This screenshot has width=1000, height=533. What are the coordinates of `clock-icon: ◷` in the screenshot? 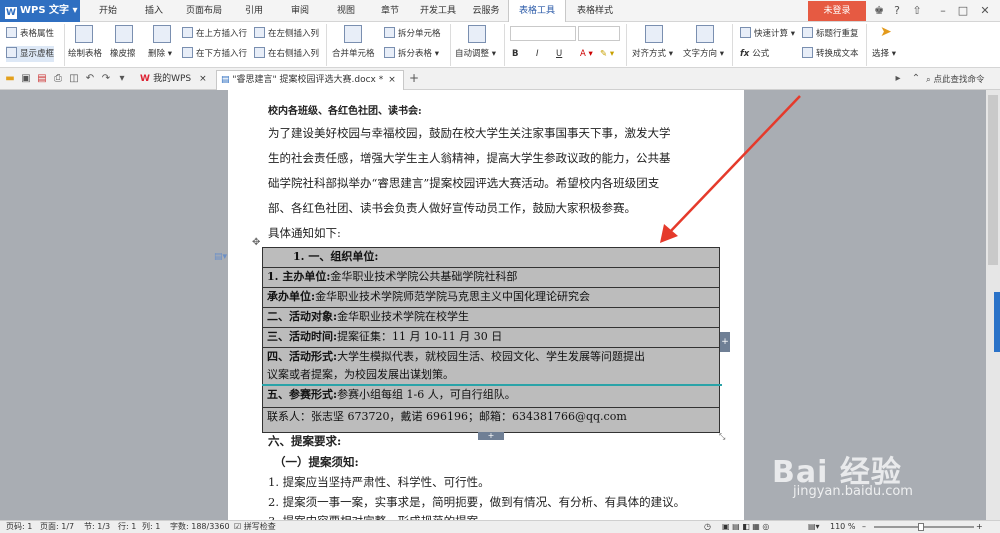 It's located at (707, 527).